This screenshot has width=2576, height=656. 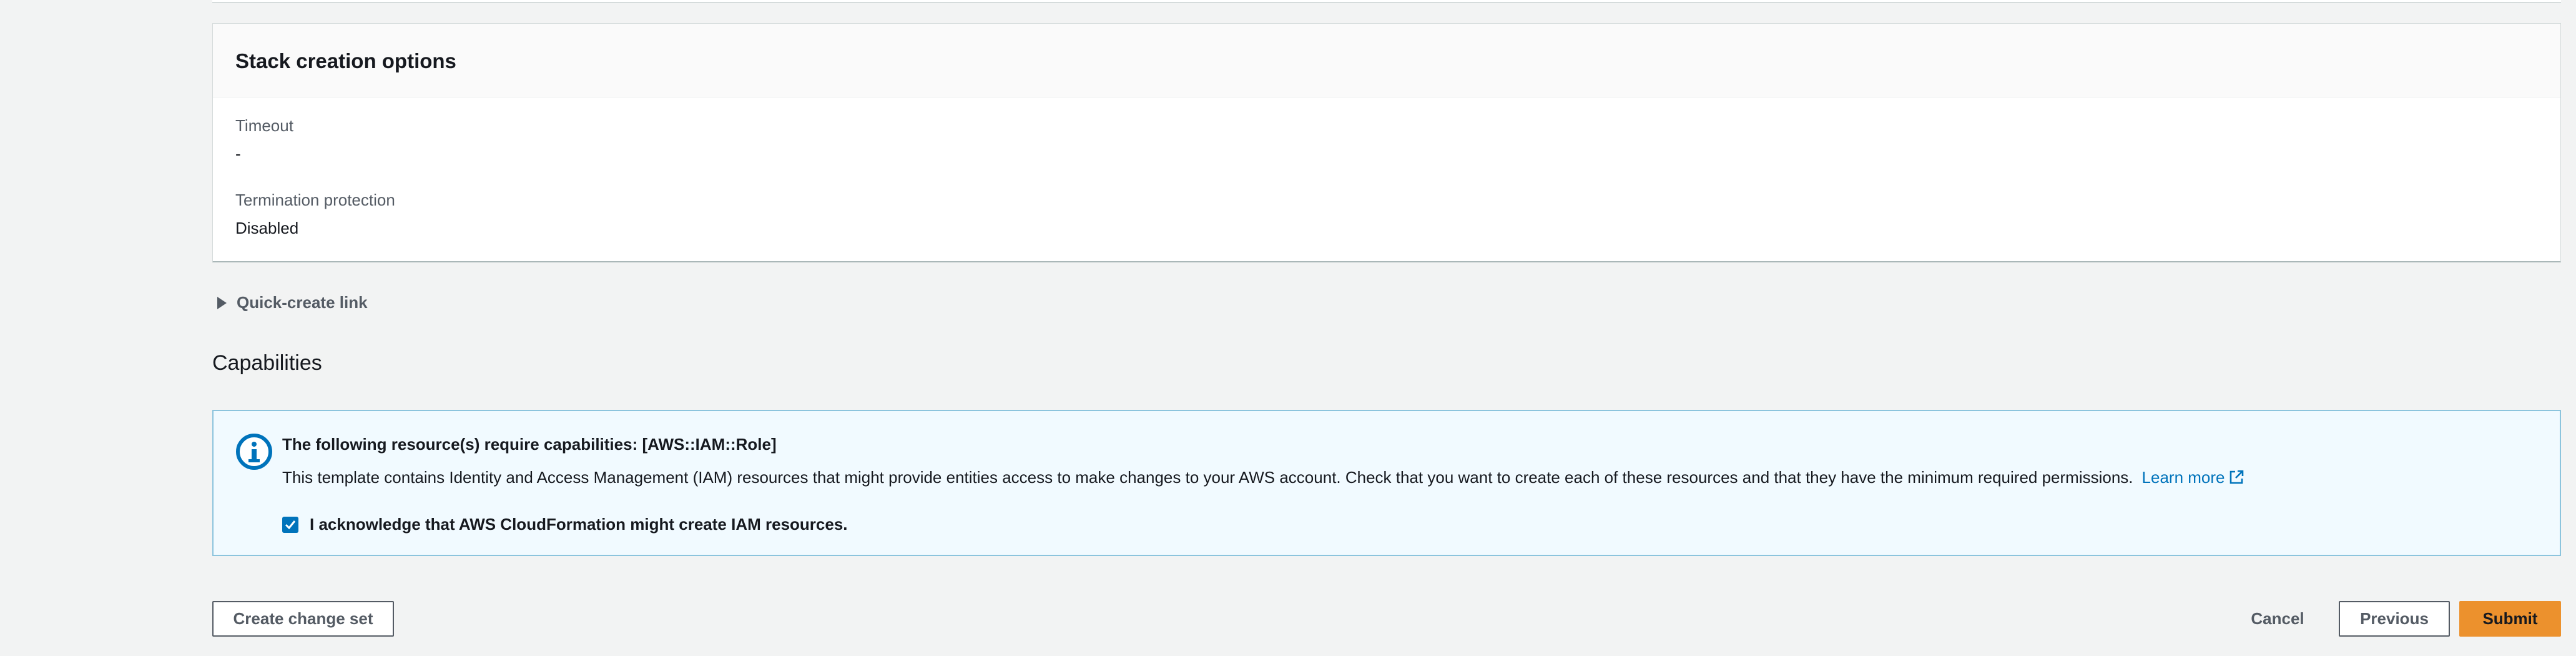 I want to click on external-link-icon, so click(x=2236, y=477).